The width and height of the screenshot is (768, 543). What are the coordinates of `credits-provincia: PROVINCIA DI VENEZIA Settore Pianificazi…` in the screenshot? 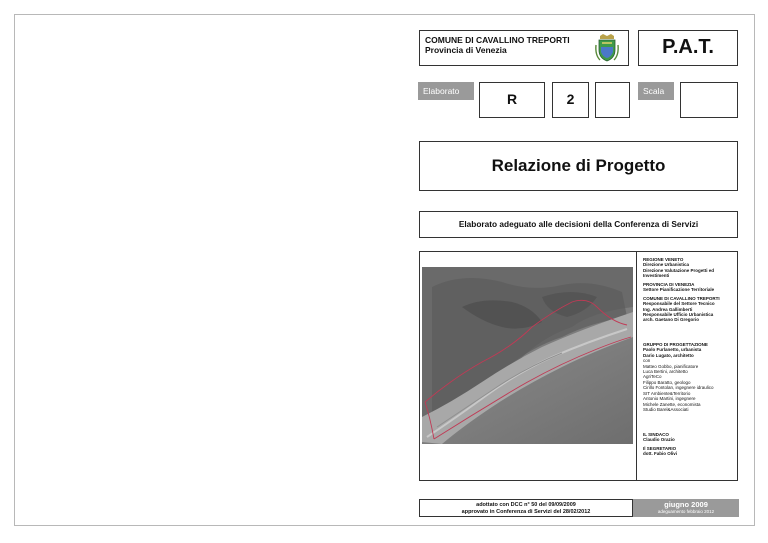 It's located at (679, 287).